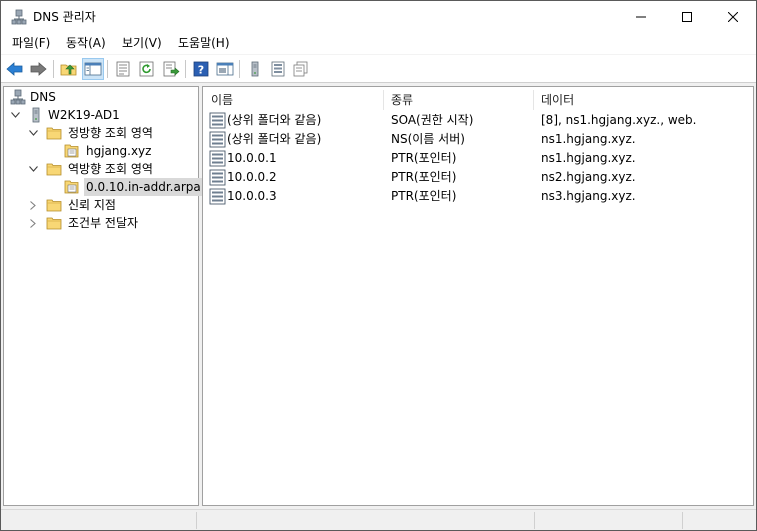 The height and width of the screenshot is (531, 757). What do you see at coordinates (477, 139) in the screenshot?
I see `record-row: (상위 폴더와 같음) NS(이름 서버) ns1.hgjang.xyz.` at bounding box center [477, 139].